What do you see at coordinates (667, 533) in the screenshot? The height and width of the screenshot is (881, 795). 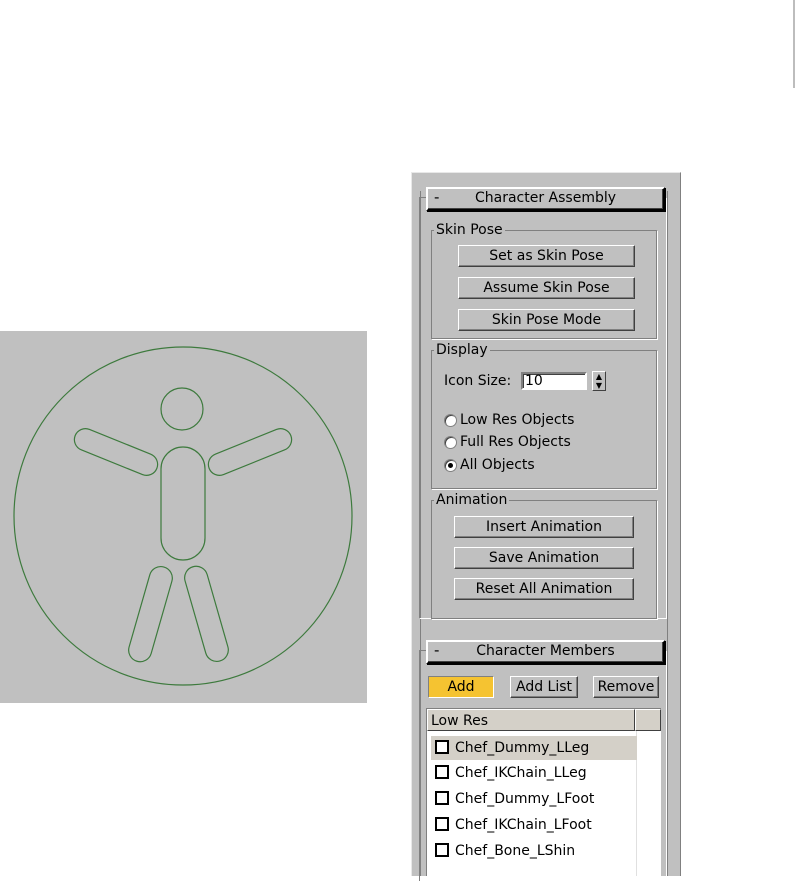 I see `panel-border-right` at bounding box center [667, 533].